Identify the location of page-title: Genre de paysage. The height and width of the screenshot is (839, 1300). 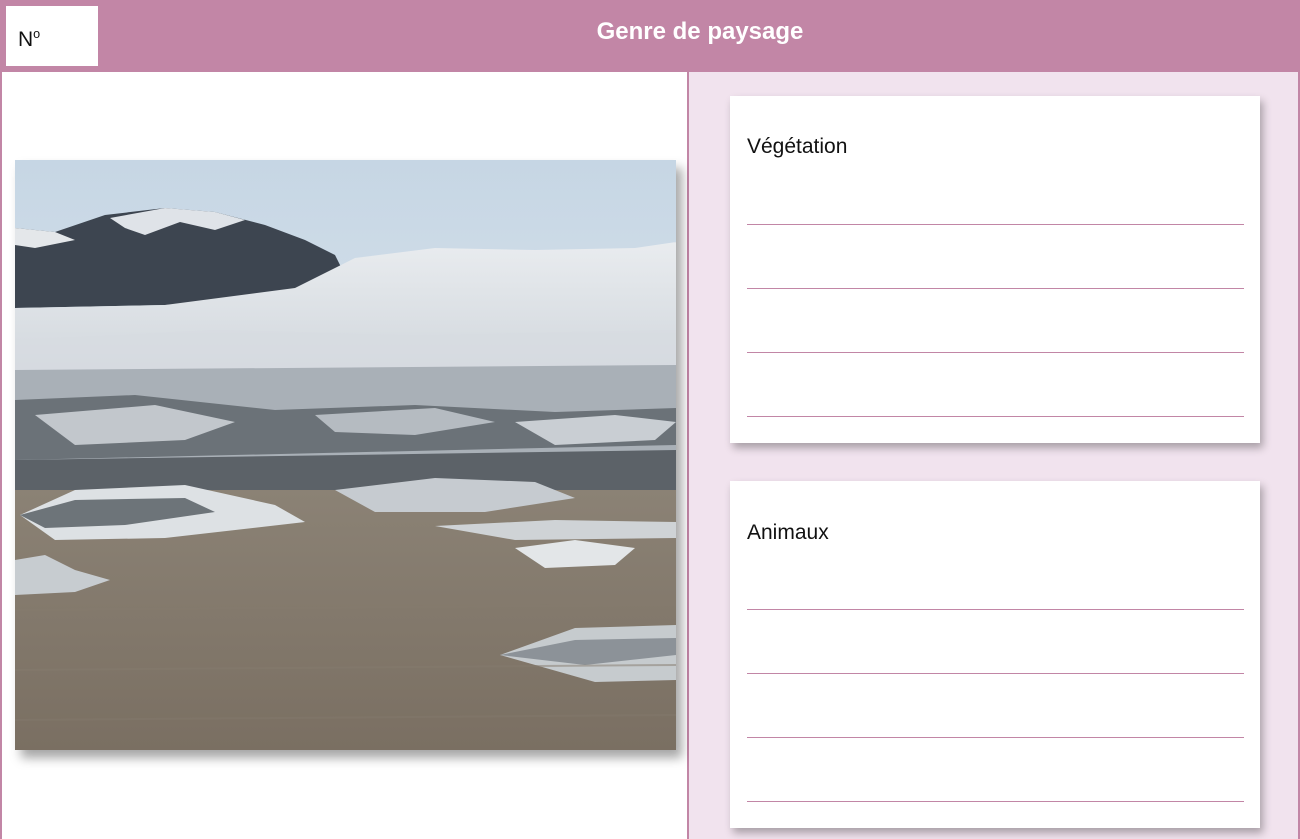
(700, 31).